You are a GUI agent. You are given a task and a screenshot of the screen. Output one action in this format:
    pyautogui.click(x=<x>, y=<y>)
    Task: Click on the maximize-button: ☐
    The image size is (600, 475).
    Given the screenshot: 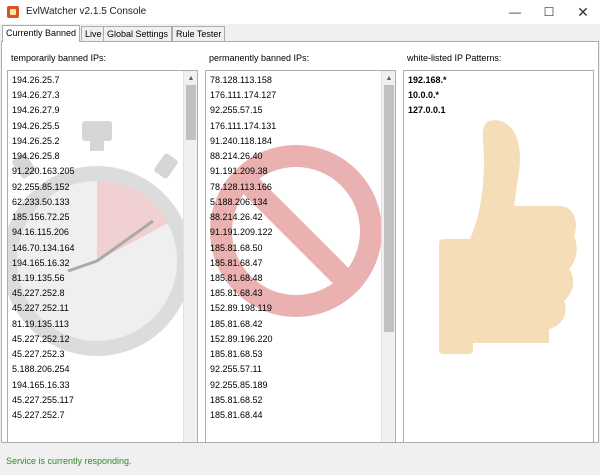 What is the action you would take?
    pyautogui.click(x=549, y=12)
    